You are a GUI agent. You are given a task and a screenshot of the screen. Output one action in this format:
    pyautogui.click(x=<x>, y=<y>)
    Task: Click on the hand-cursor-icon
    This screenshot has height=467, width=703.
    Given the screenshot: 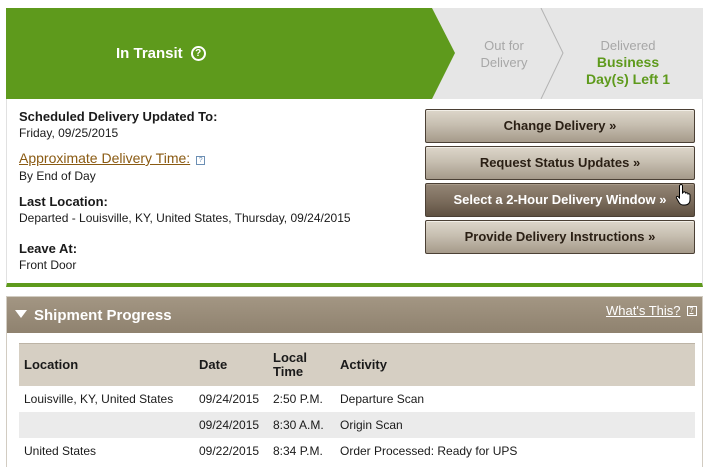 What is the action you would take?
    pyautogui.click(x=683, y=195)
    